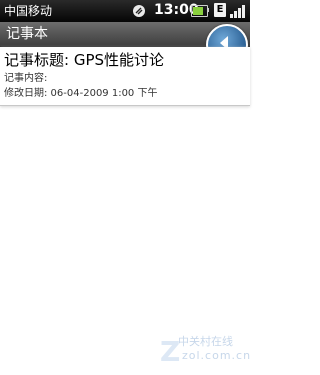  I want to click on note-modified-date: 修改日期: 06-04-2009 1:00 下午, so click(81, 93).